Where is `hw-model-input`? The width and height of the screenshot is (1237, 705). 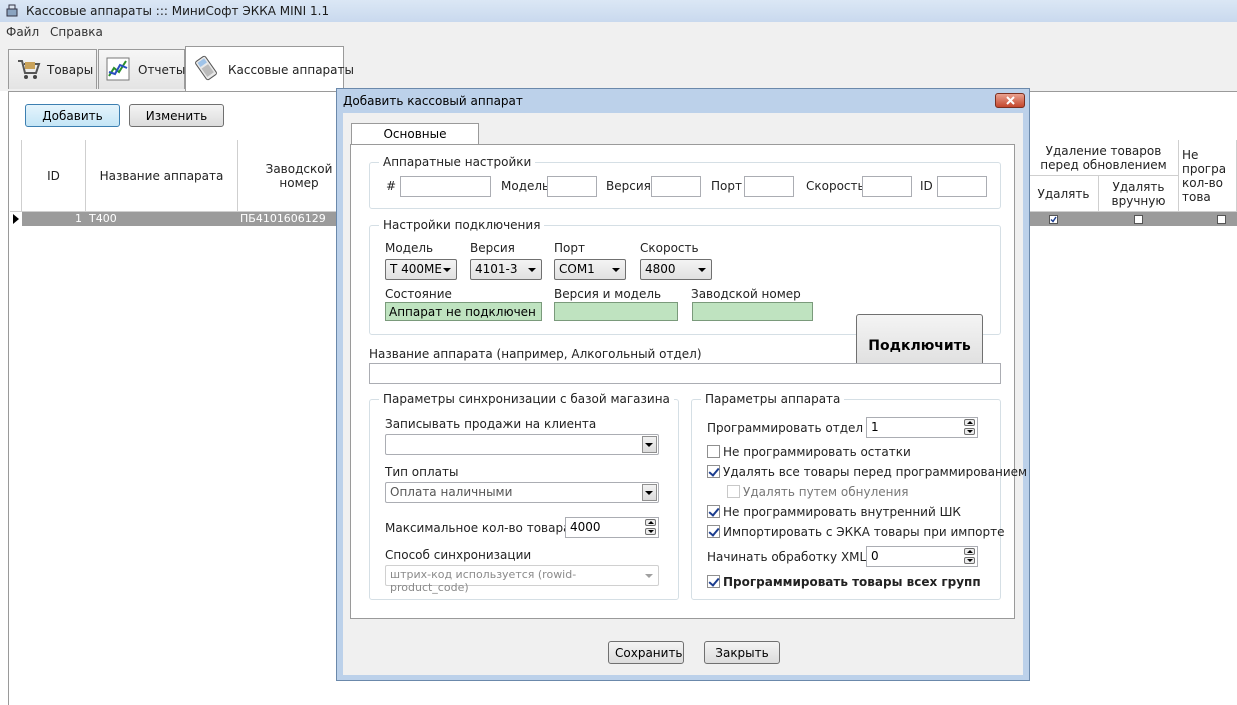 hw-model-input is located at coordinates (572, 186).